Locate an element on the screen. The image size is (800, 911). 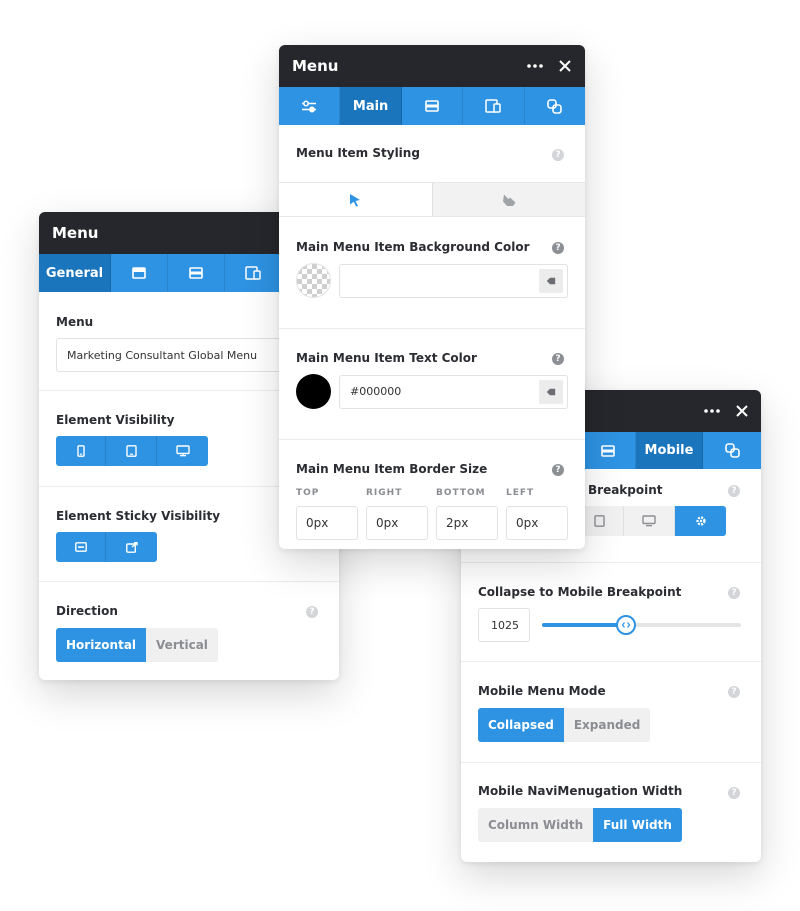
center-title-icons is located at coordinates (549, 66).